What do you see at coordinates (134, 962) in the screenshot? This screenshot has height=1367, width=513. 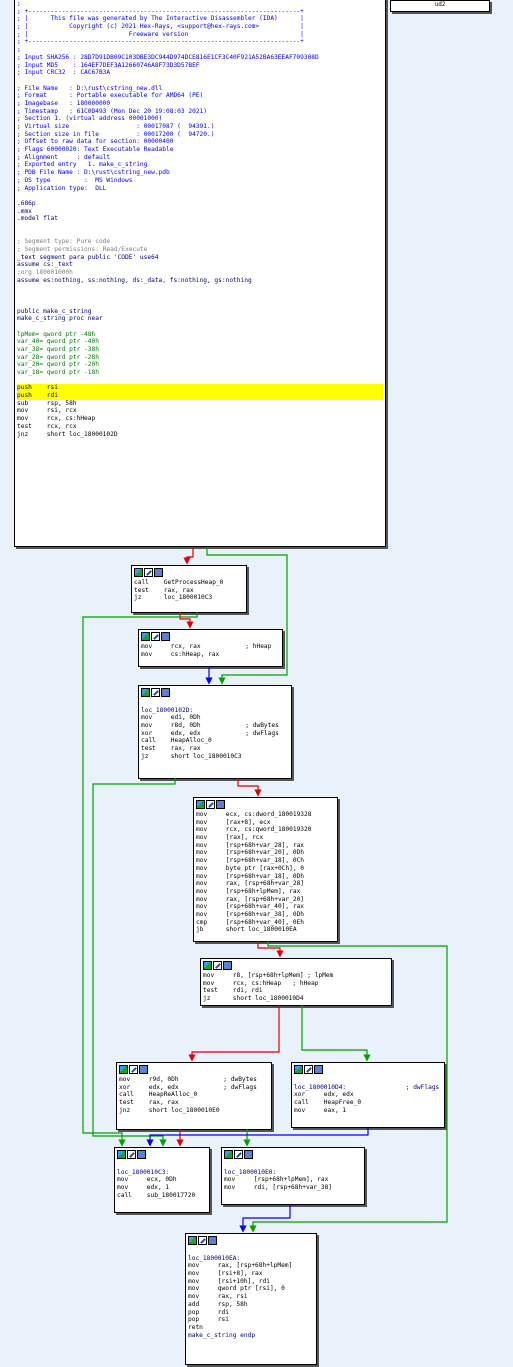 I see `edge-b3-to-b8` at bounding box center [134, 962].